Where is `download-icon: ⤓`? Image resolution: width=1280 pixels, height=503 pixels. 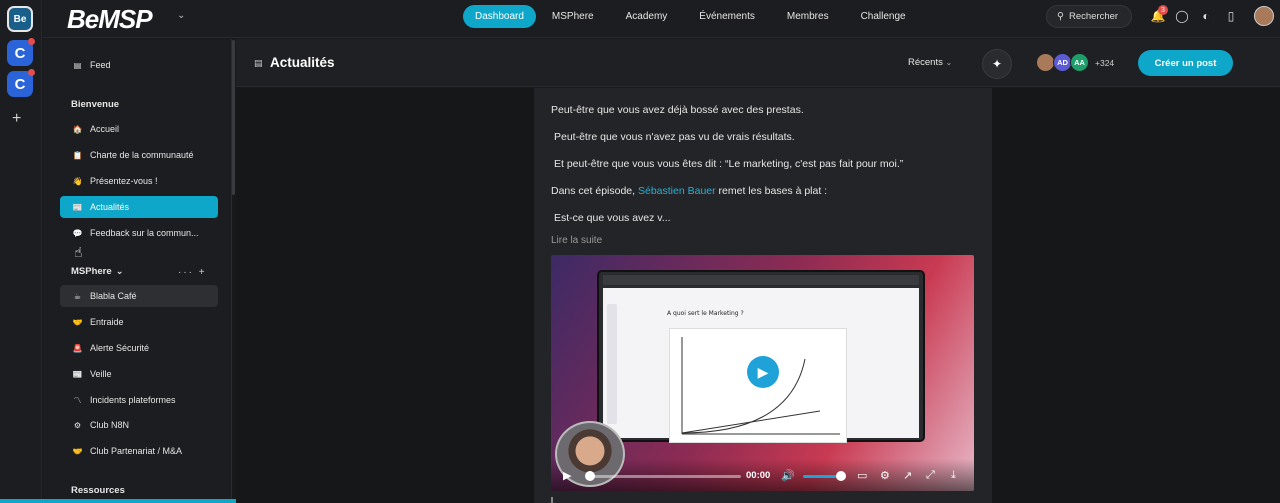 download-icon: ⤓ is located at coordinates (953, 475).